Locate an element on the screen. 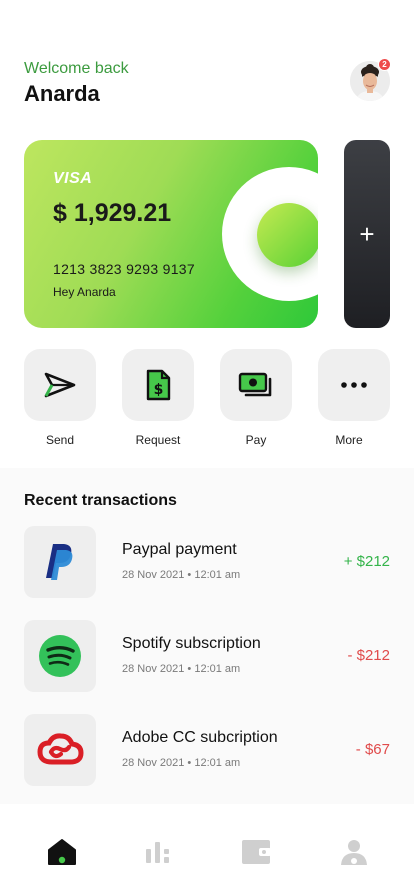  pay-label: Pay is located at coordinates (256, 440).